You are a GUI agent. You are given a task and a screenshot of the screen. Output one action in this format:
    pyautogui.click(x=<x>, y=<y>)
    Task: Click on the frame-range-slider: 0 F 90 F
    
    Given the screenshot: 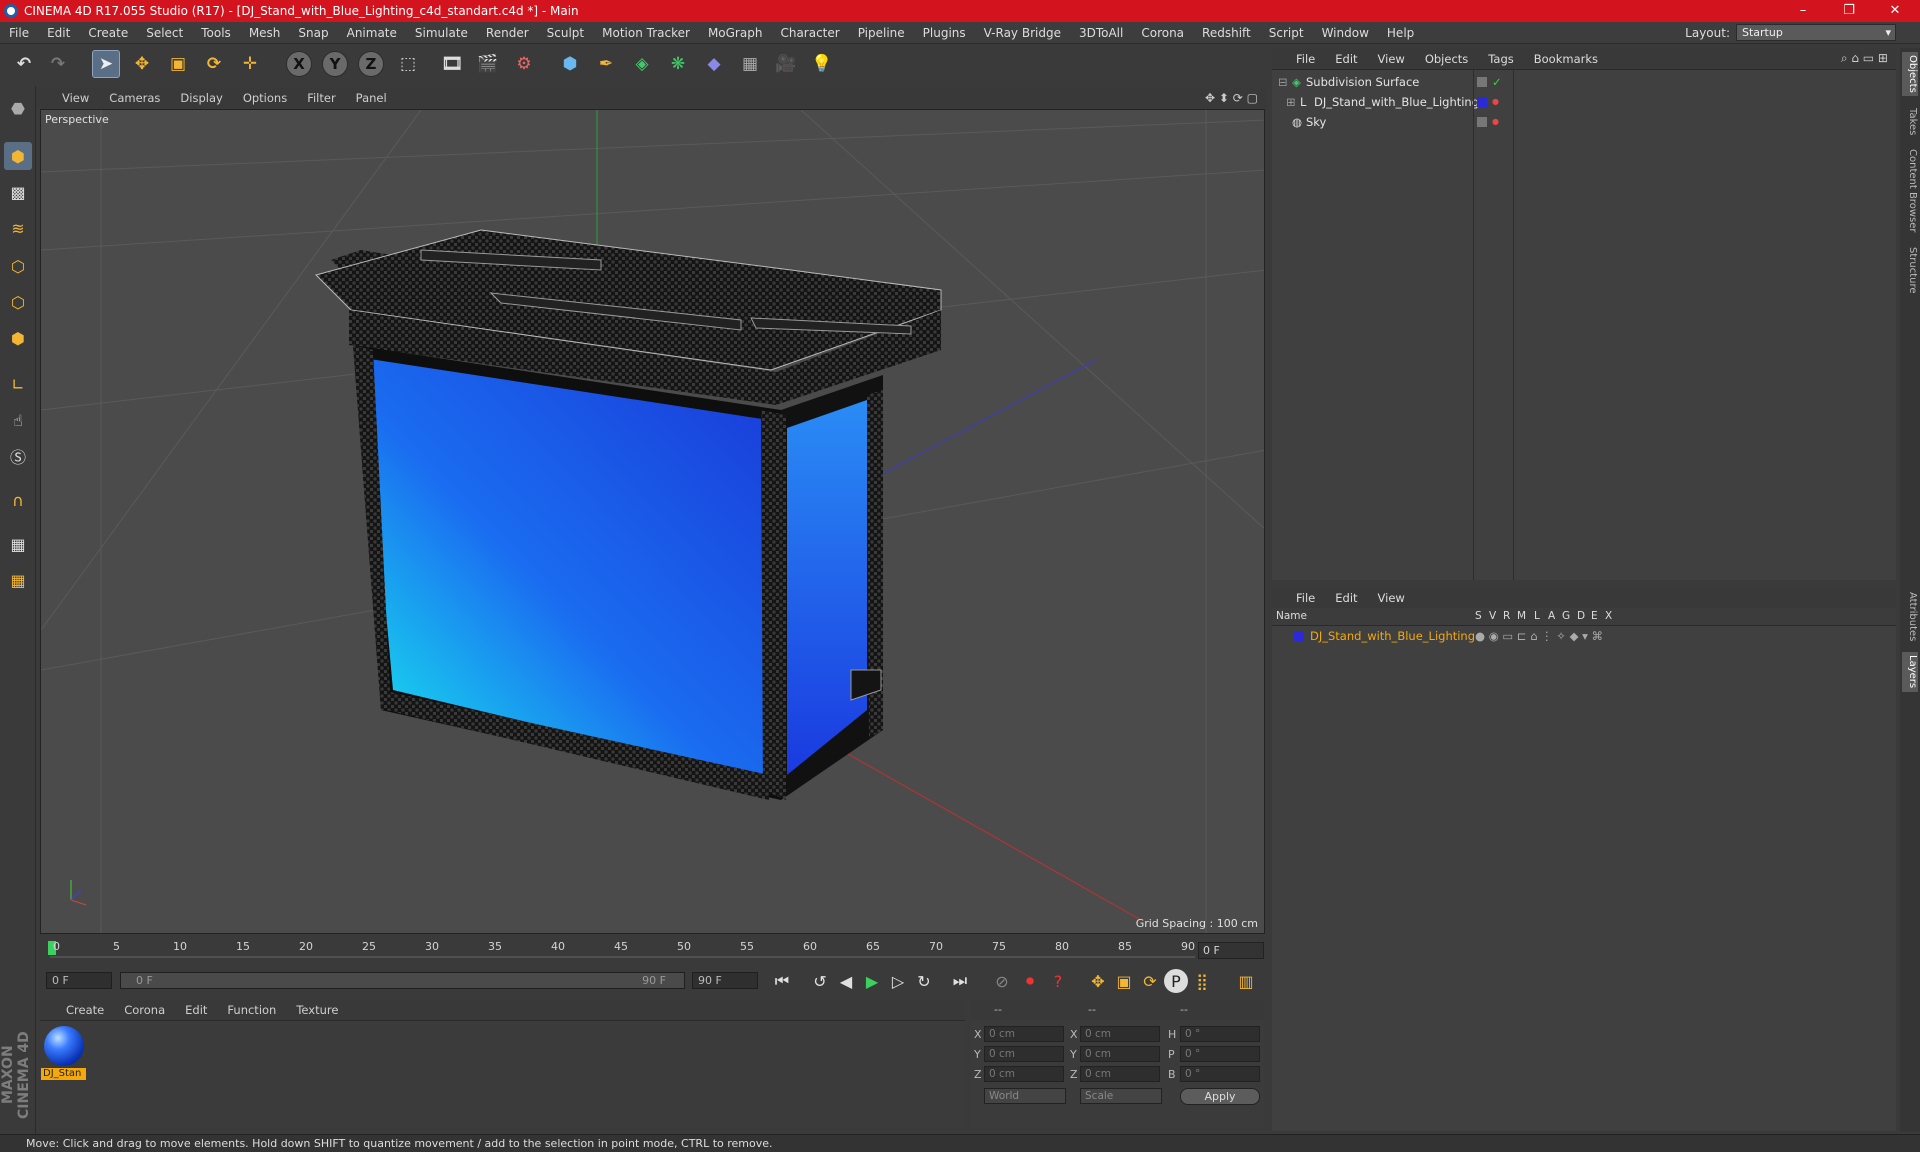 What is the action you would take?
    pyautogui.click(x=402, y=980)
    